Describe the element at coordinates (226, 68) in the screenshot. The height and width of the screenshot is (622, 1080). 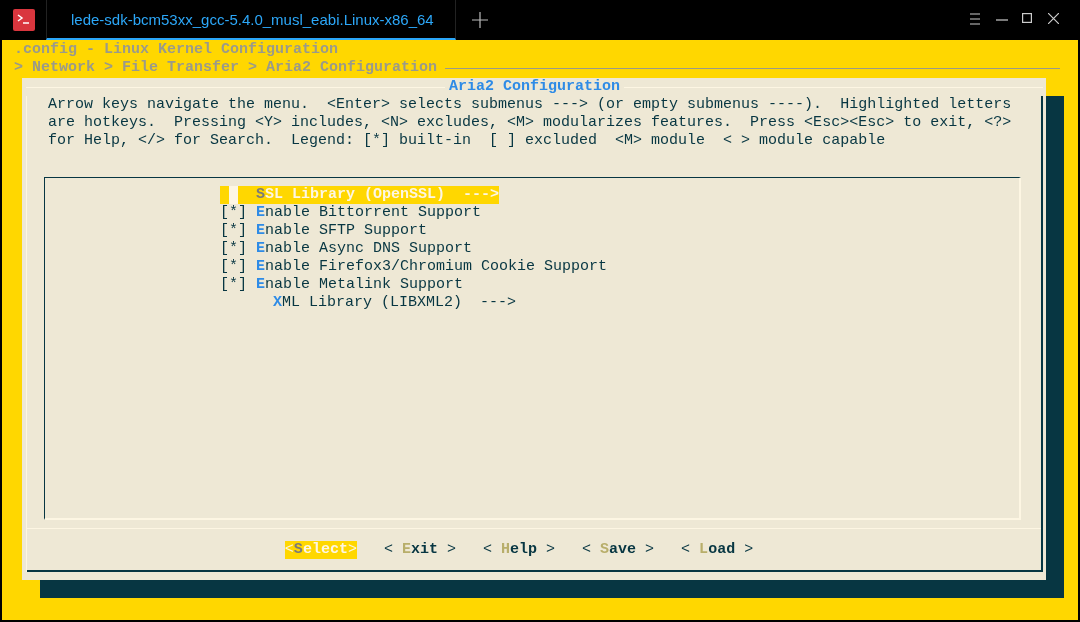
I see `breadcrumb: > Network > File Transfer > Aria2 Configuration` at that location.